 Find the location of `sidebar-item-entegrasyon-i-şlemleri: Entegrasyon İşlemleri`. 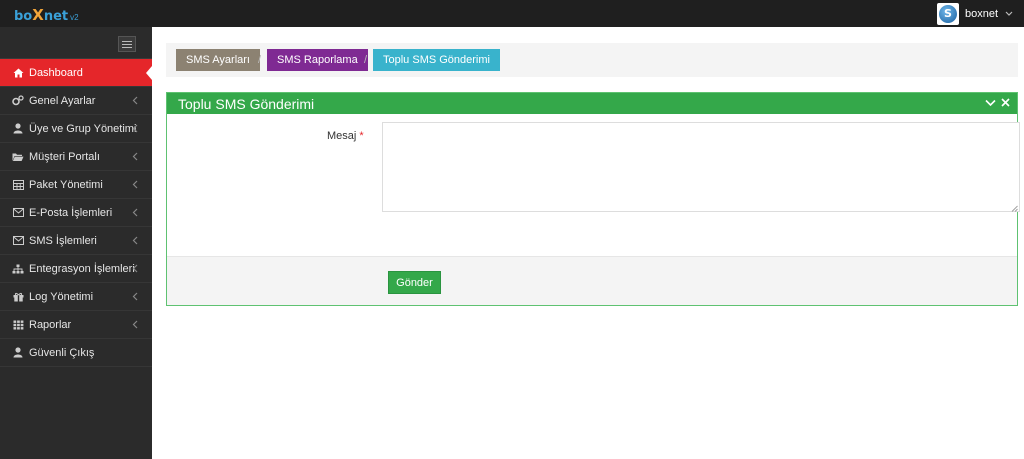

sidebar-item-entegrasyon-i-şlemleri: Entegrasyon İşlemleri is located at coordinates (76, 269).